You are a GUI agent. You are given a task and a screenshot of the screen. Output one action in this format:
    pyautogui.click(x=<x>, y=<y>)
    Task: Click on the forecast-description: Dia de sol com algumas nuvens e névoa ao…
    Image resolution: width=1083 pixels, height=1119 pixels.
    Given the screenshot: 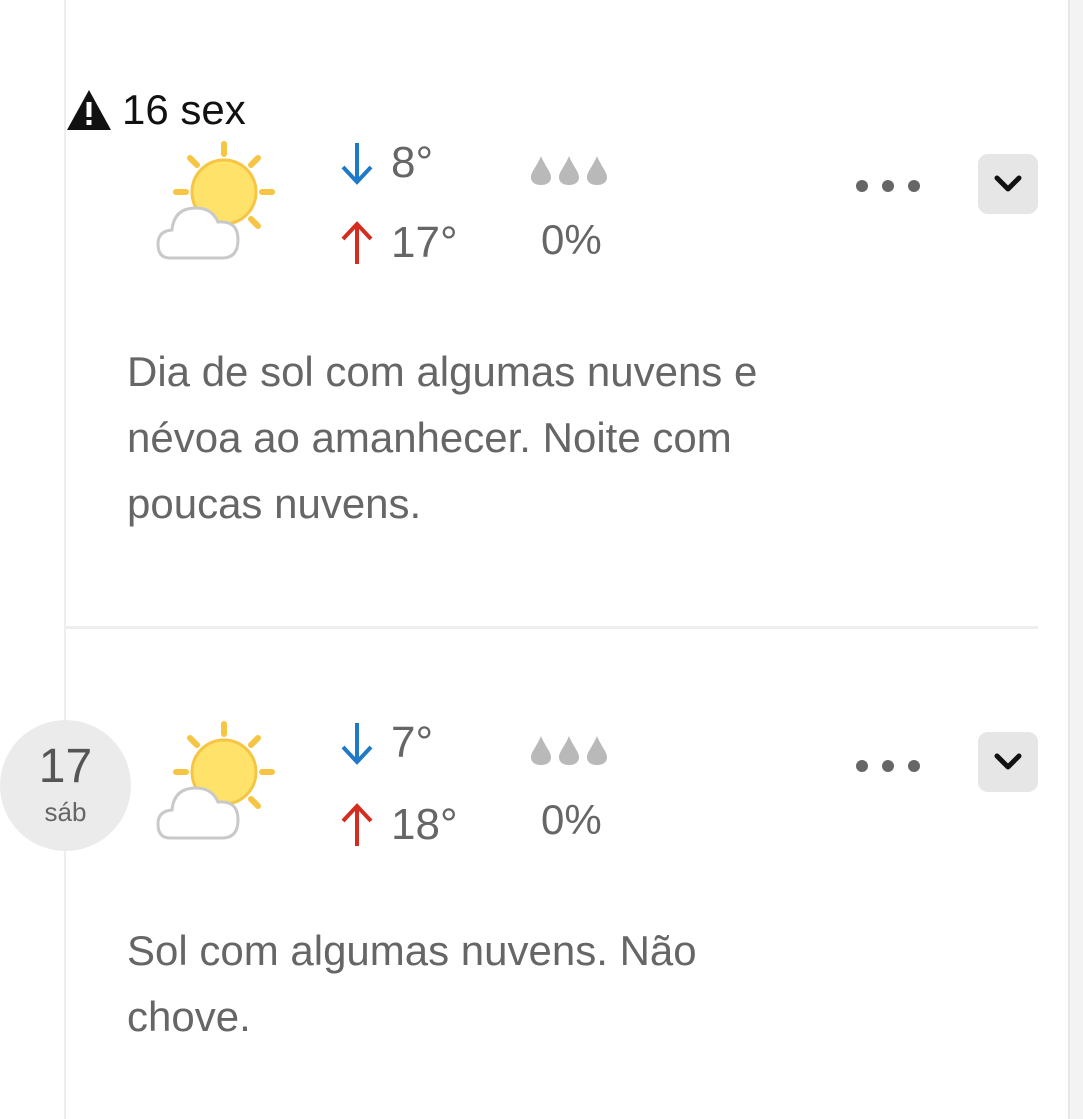 What is the action you would take?
    pyautogui.click(x=442, y=437)
    